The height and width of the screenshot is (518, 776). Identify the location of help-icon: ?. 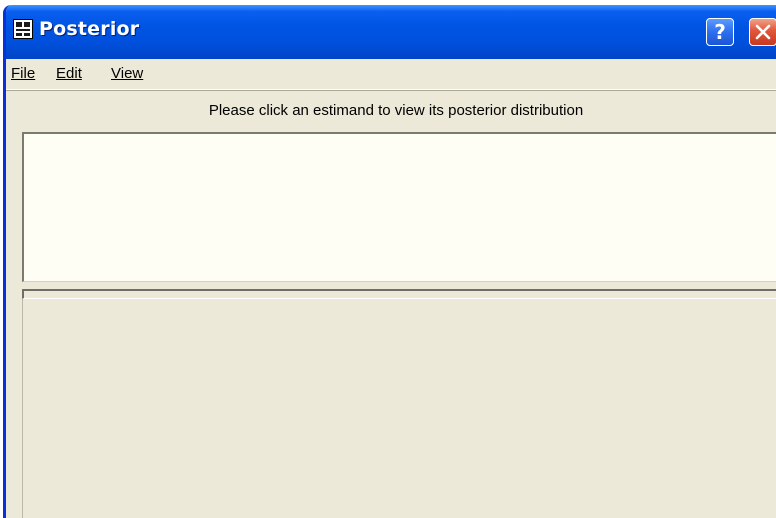
(720, 32).